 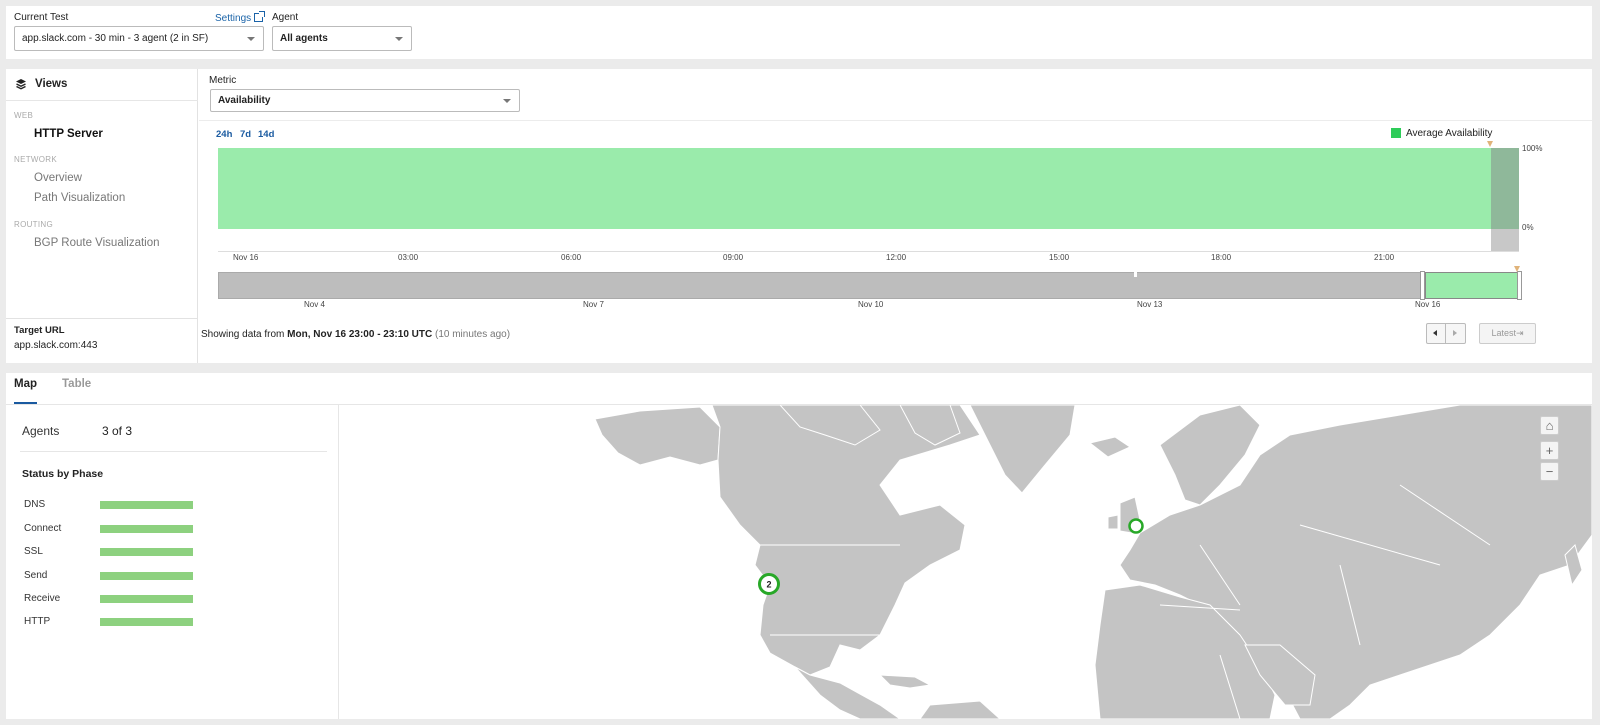 What do you see at coordinates (43, 528) in the screenshot?
I see `phase-label: Connect` at bounding box center [43, 528].